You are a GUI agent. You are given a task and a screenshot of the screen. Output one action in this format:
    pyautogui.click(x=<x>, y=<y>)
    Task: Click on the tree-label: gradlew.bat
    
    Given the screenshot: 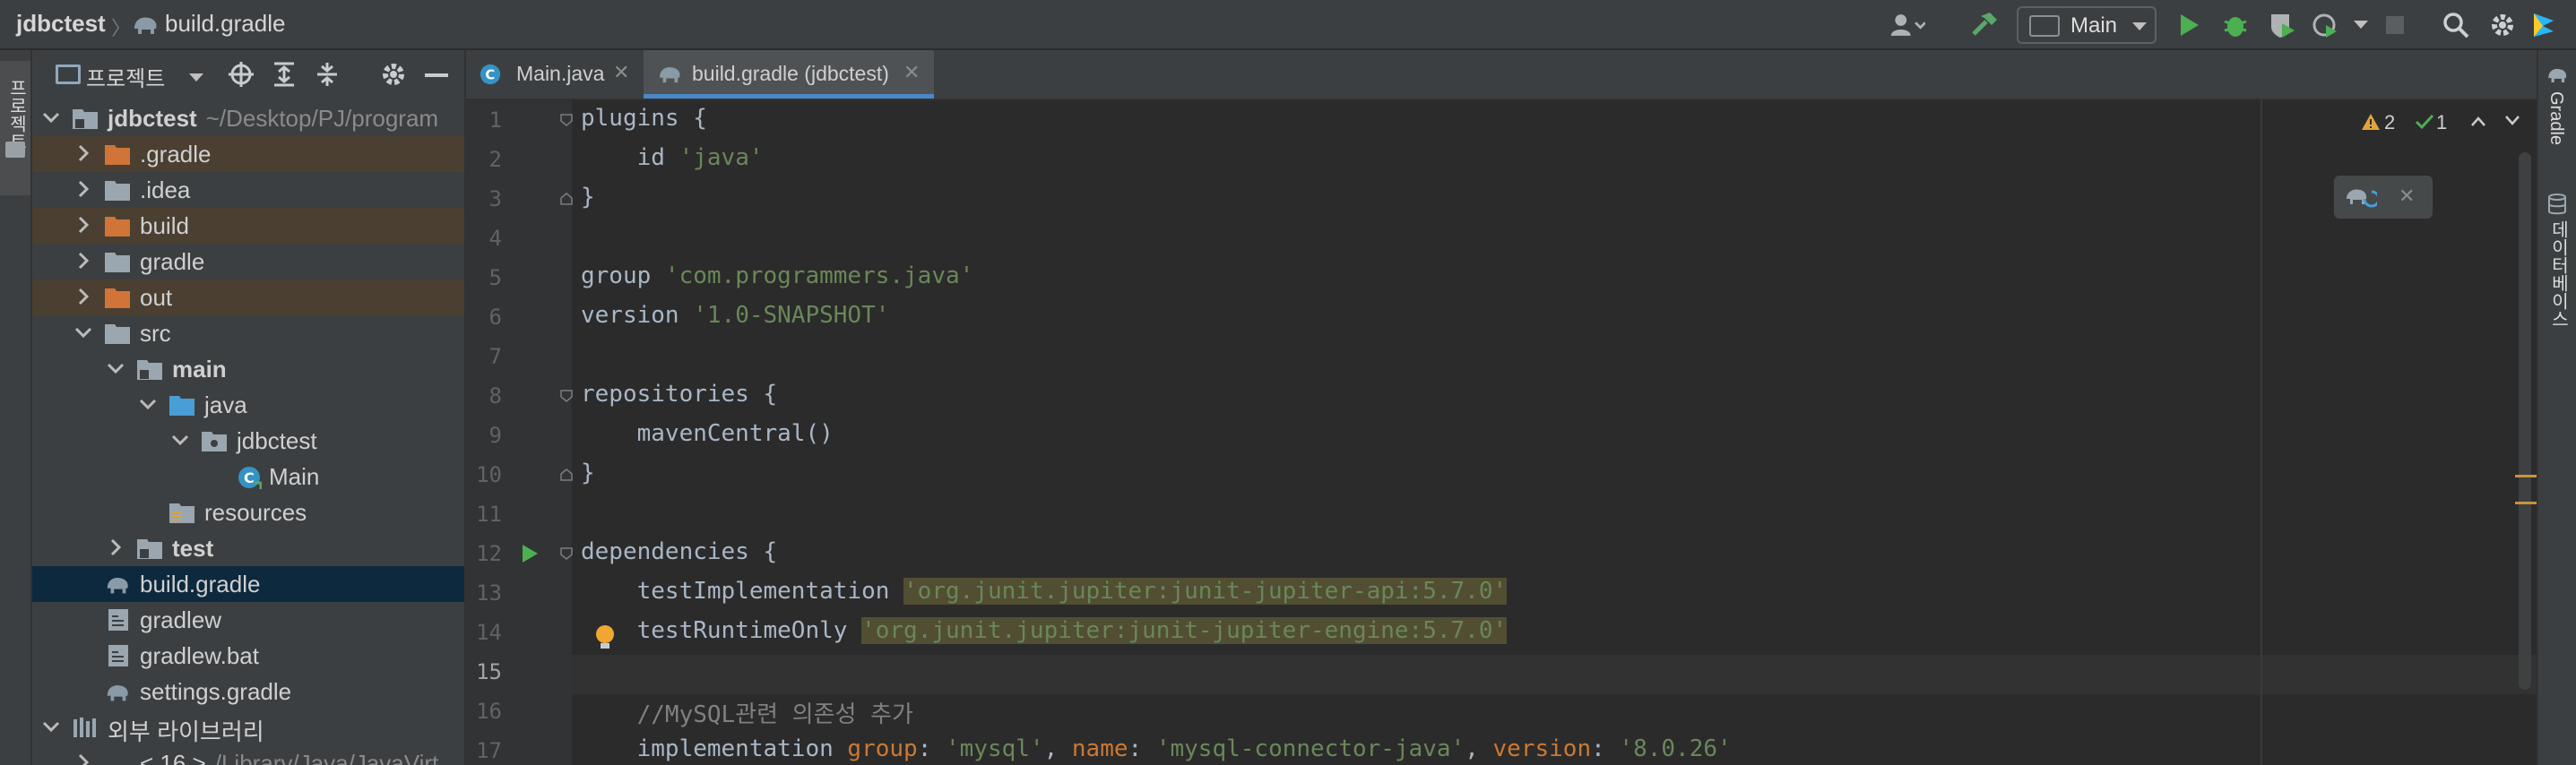 What is the action you would take?
    pyautogui.click(x=199, y=655)
    